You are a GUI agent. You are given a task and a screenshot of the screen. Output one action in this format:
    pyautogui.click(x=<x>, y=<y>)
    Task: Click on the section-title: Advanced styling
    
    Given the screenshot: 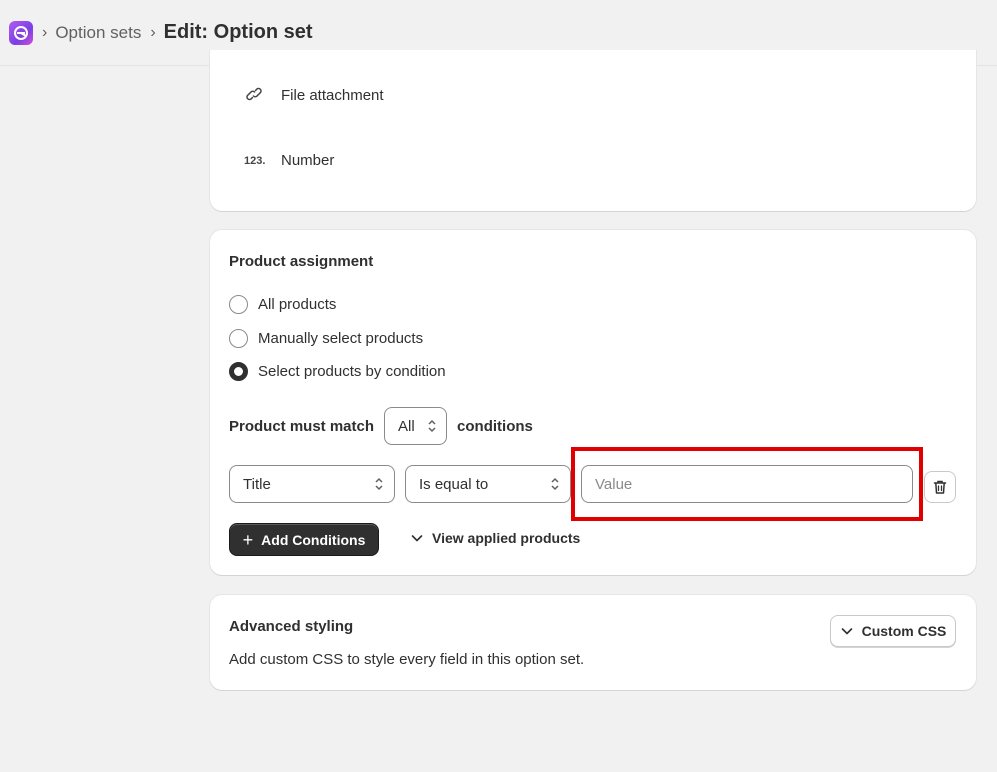 What is the action you would take?
    pyautogui.click(x=291, y=626)
    